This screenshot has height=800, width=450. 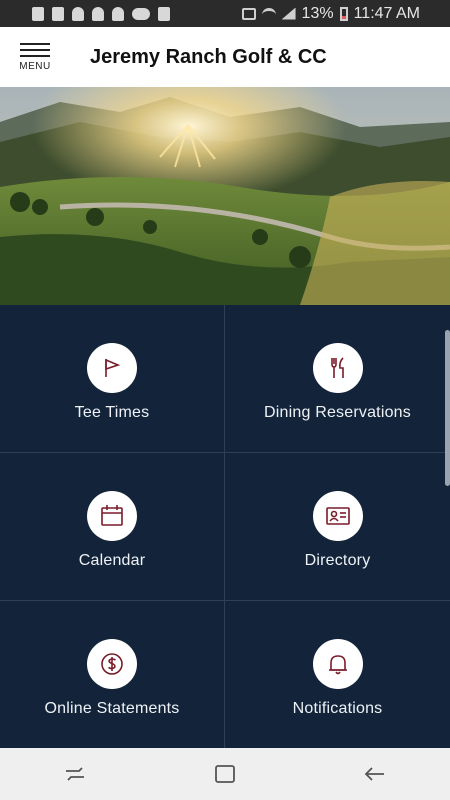 I want to click on system-nav-bar, so click(x=225, y=774).